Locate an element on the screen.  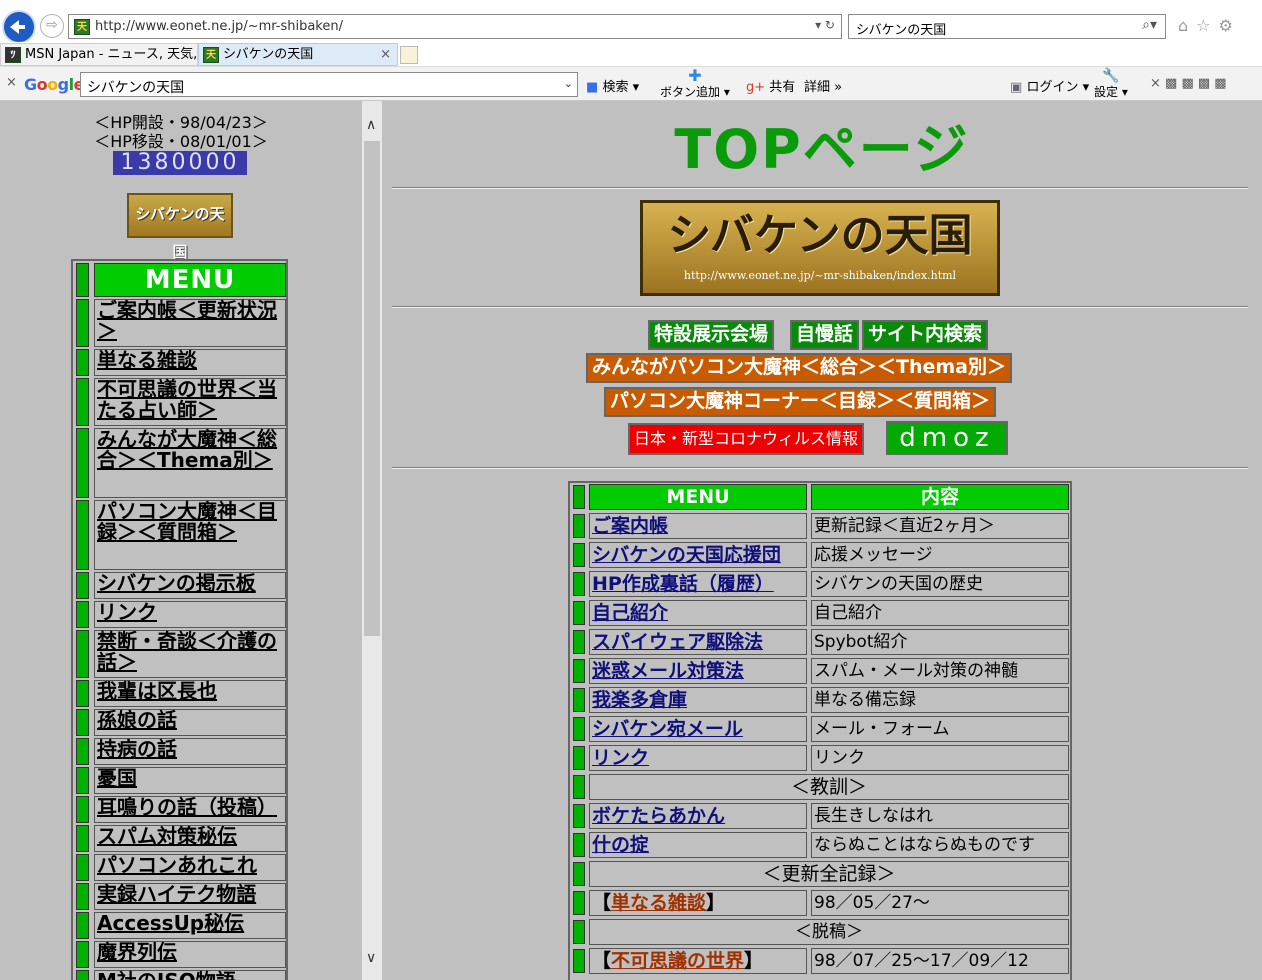
row-link: シバケンの天国応援団 is located at coordinates (686, 555).